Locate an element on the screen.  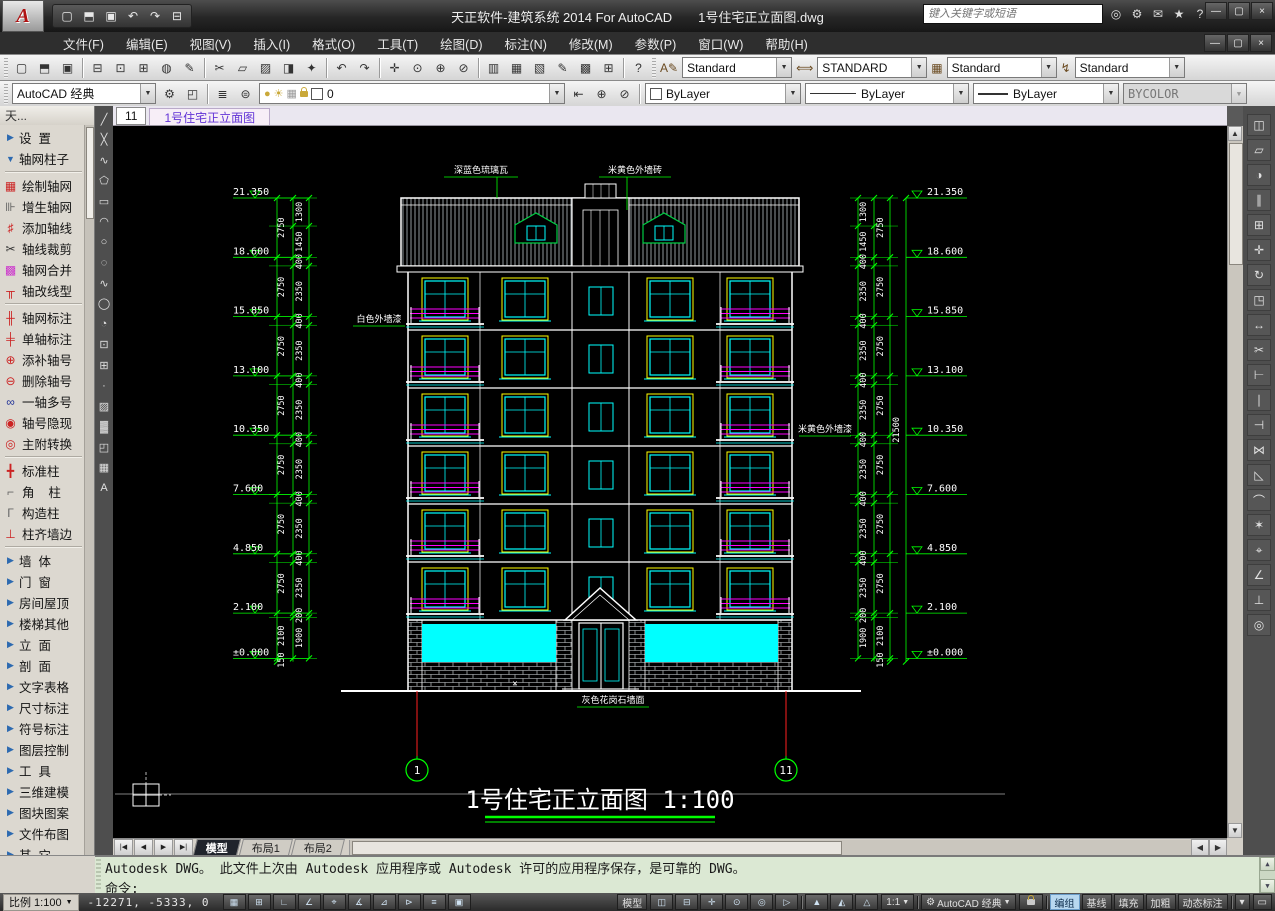
paste-icon: ▨ is located at coordinates (265, 67).